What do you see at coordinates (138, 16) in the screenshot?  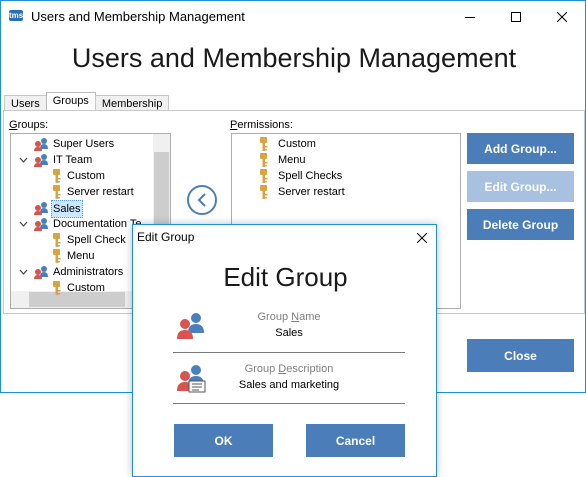 I see `window-title: Users and Membership Management` at bounding box center [138, 16].